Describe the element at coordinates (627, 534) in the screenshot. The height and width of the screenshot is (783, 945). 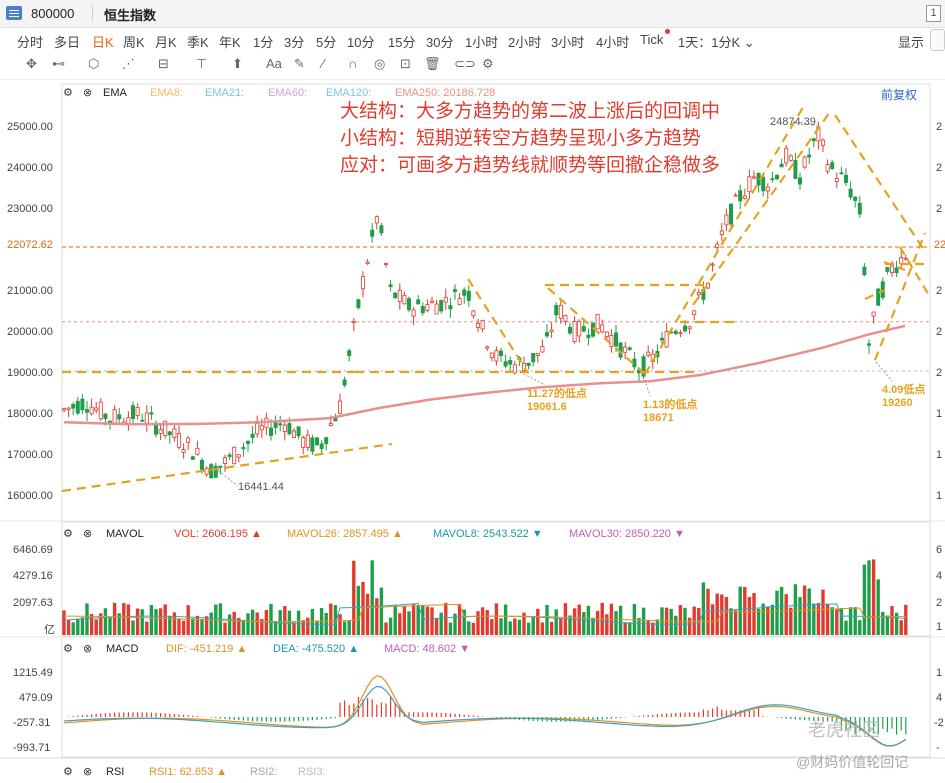
I see `mavol30-value: MAVOL30: 2850.220 ▼` at that location.